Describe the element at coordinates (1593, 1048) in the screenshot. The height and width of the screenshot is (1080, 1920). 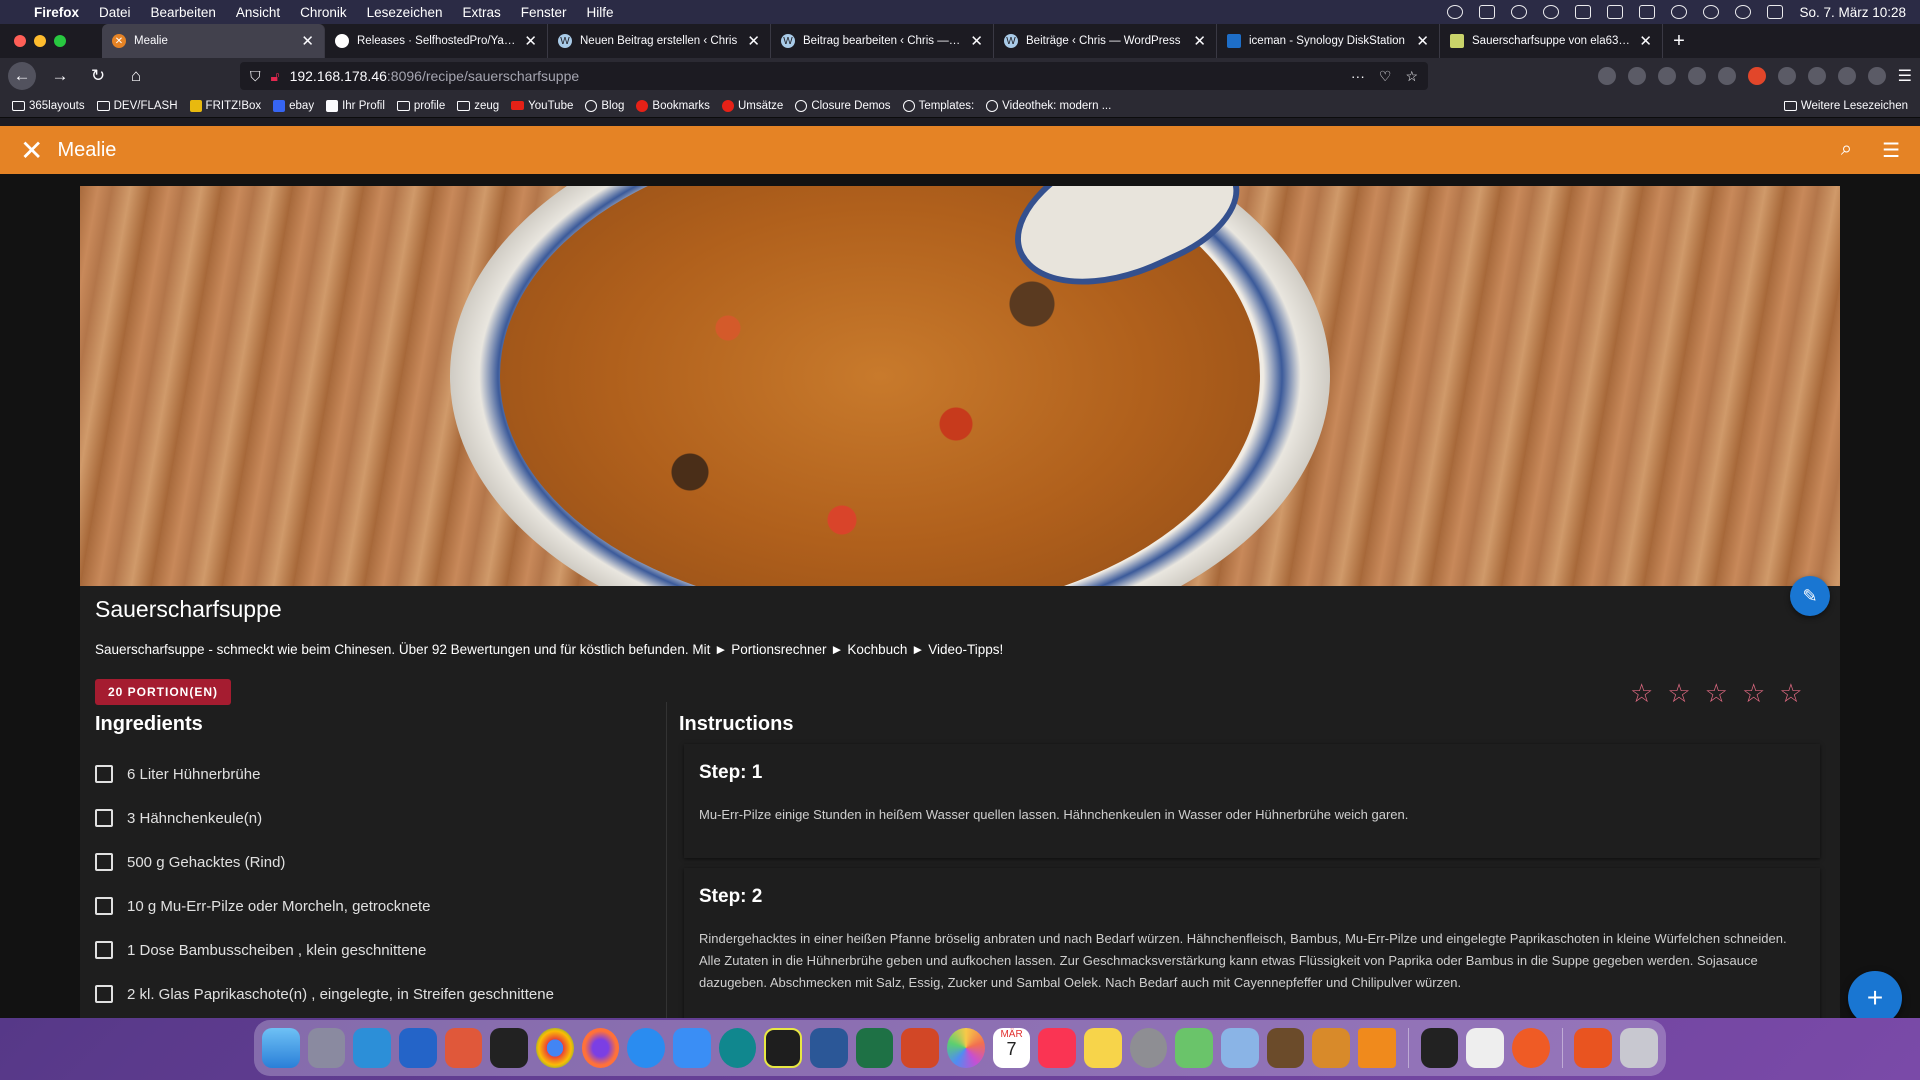
I see `ubuntu-icon` at that location.